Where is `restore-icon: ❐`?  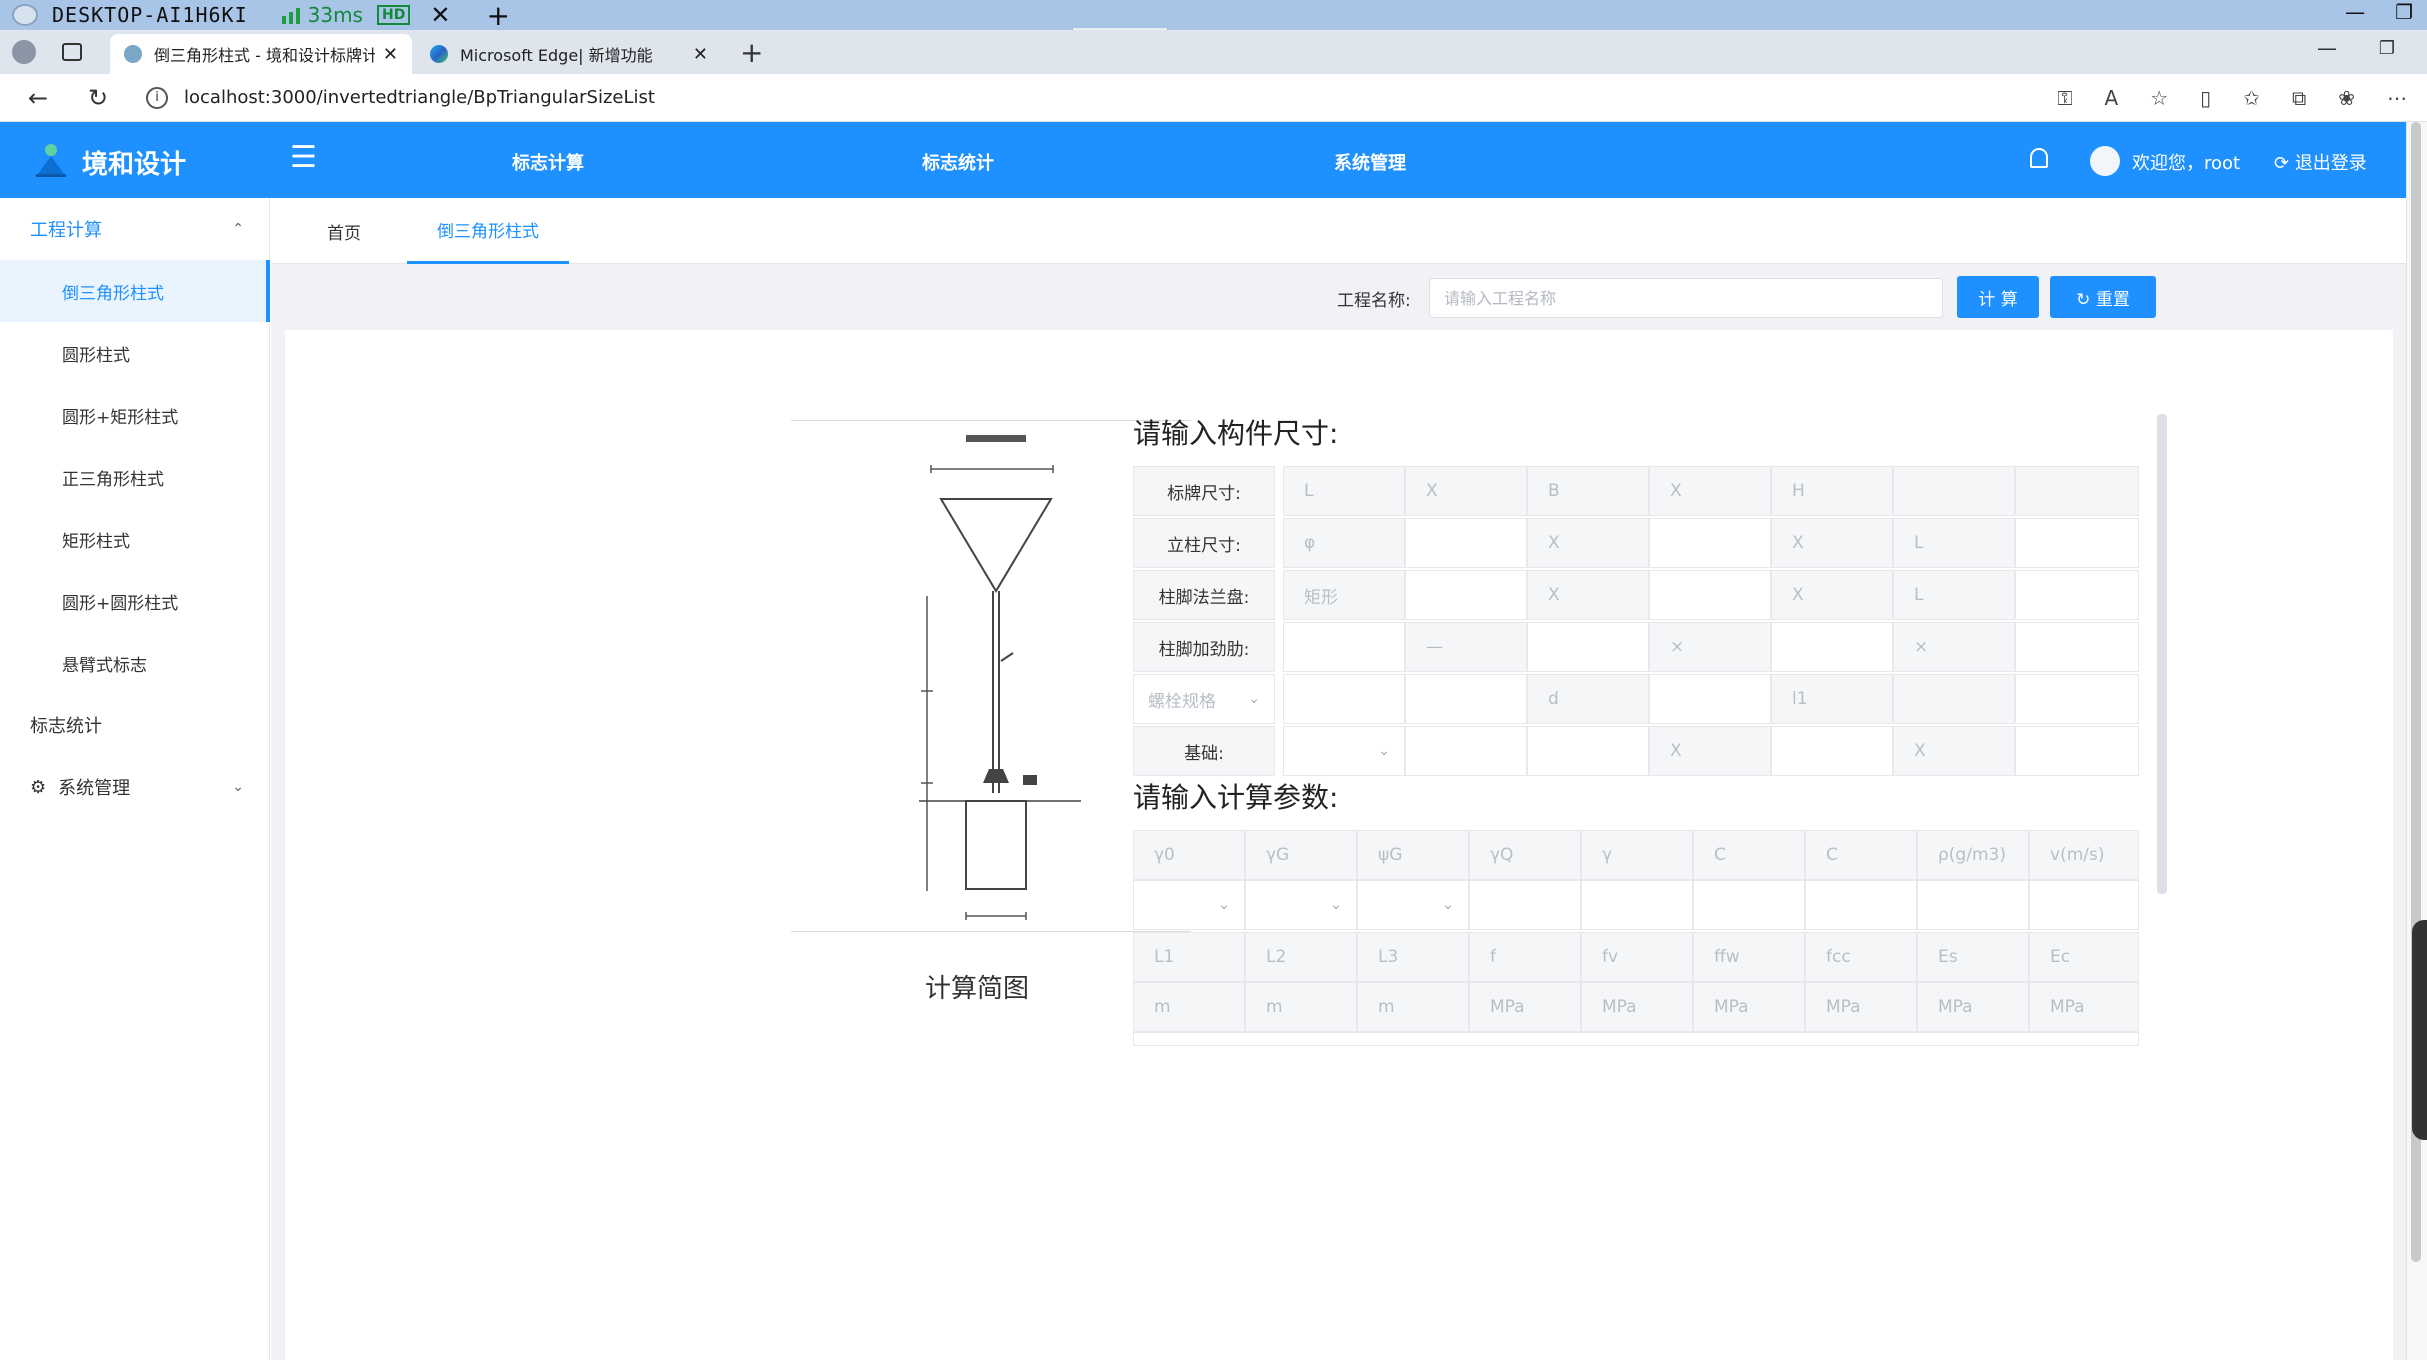
restore-icon: ❐ is located at coordinates (2387, 48).